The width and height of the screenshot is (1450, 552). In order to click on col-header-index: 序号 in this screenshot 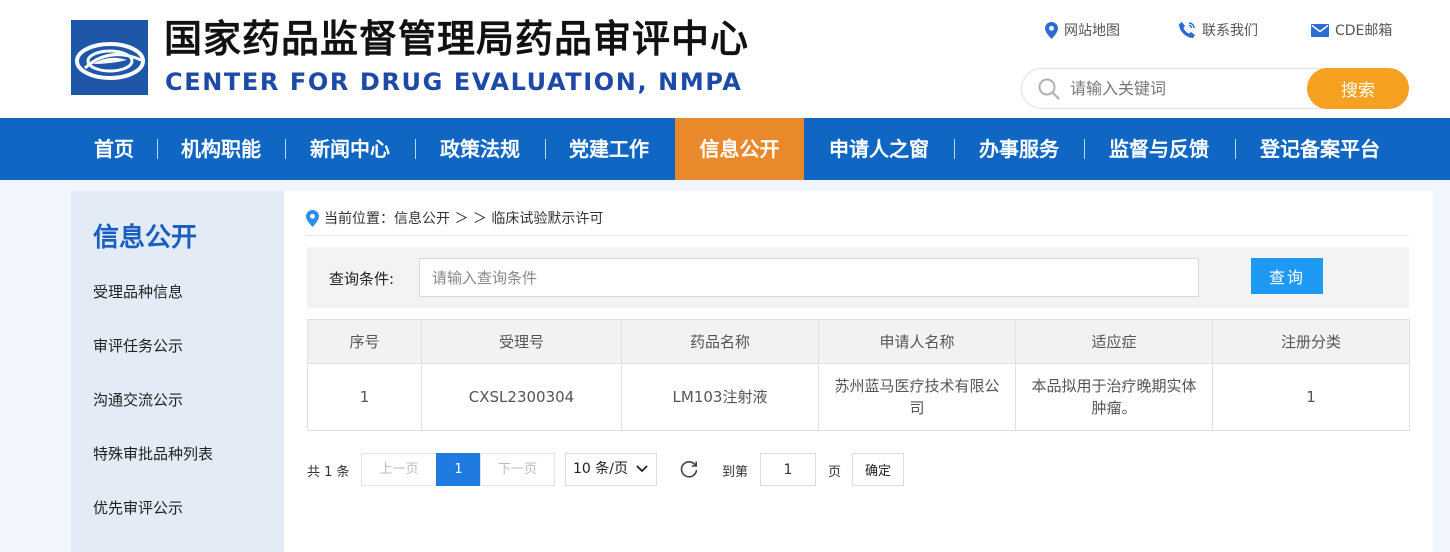, I will do `click(364, 341)`.